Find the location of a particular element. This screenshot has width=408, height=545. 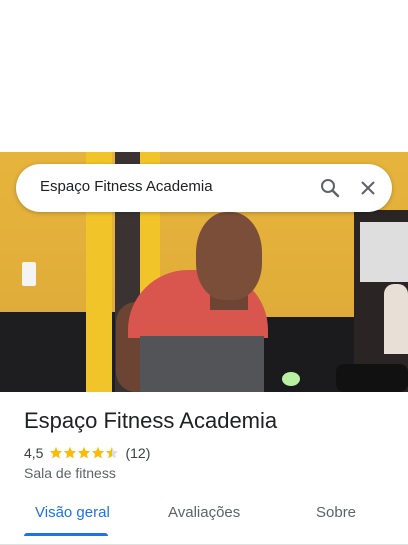

rating-stars is located at coordinates (84, 453).